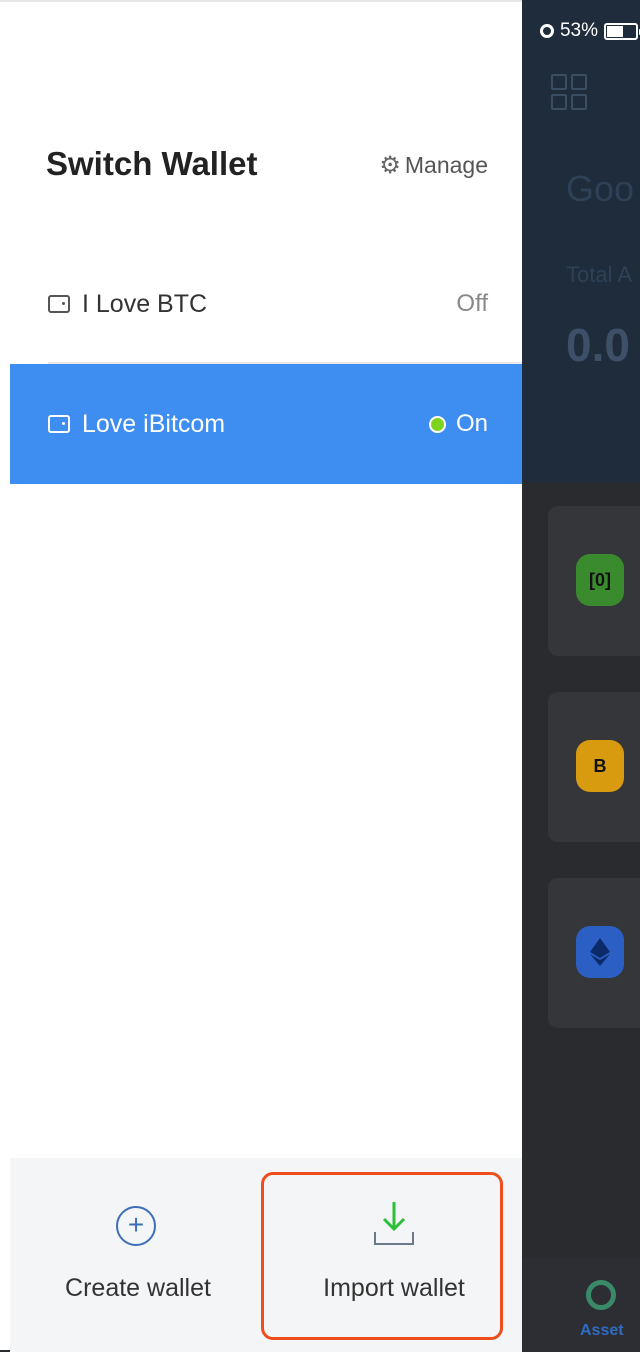 The width and height of the screenshot is (640, 1352). Describe the element at coordinates (138, 1288) in the screenshot. I see `create-wallet-label: Create wallet` at that location.